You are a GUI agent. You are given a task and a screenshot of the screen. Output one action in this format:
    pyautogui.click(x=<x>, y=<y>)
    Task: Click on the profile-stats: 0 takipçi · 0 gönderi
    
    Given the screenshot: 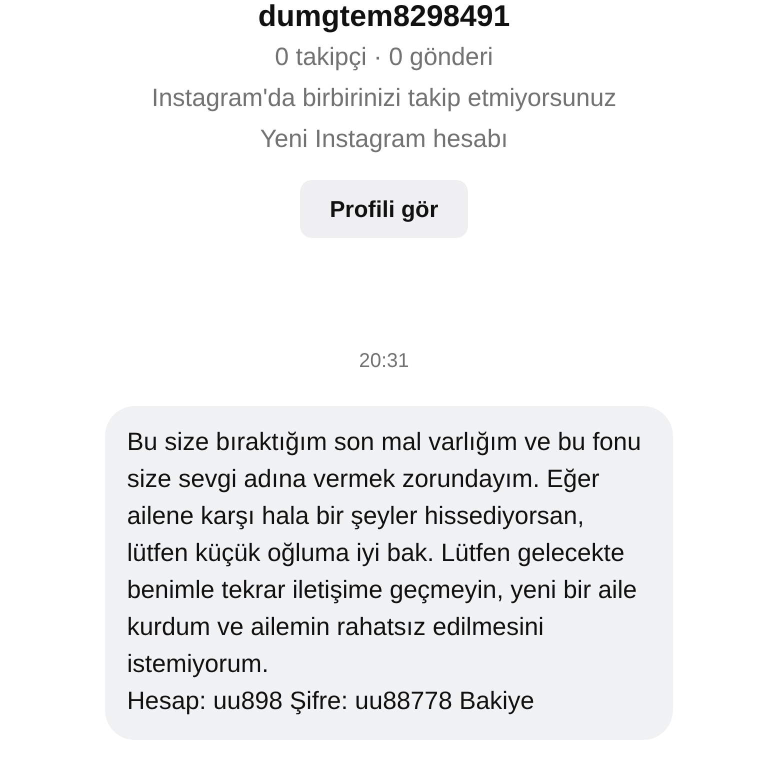 What is the action you would take?
    pyautogui.click(x=384, y=57)
    